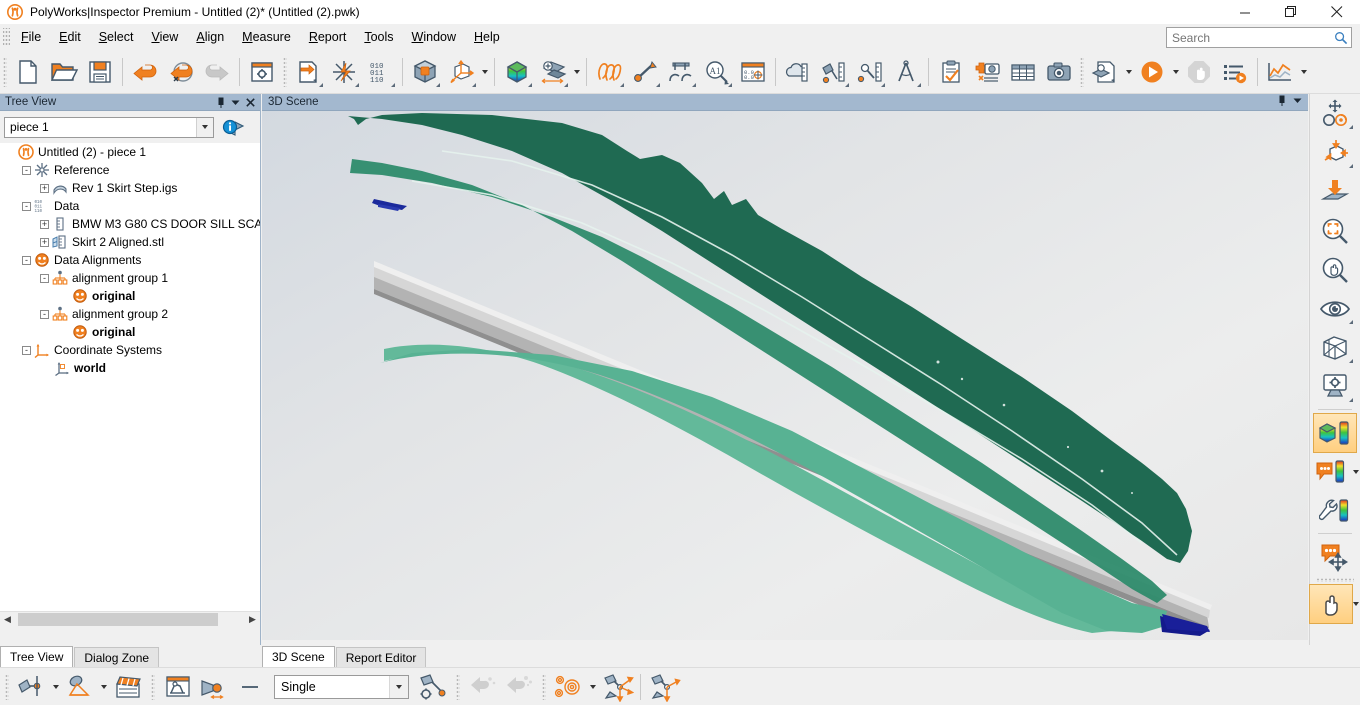  Describe the element at coordinates (1128, 72) in the screenshot. I see `export-dropdown-arrow` at that location.